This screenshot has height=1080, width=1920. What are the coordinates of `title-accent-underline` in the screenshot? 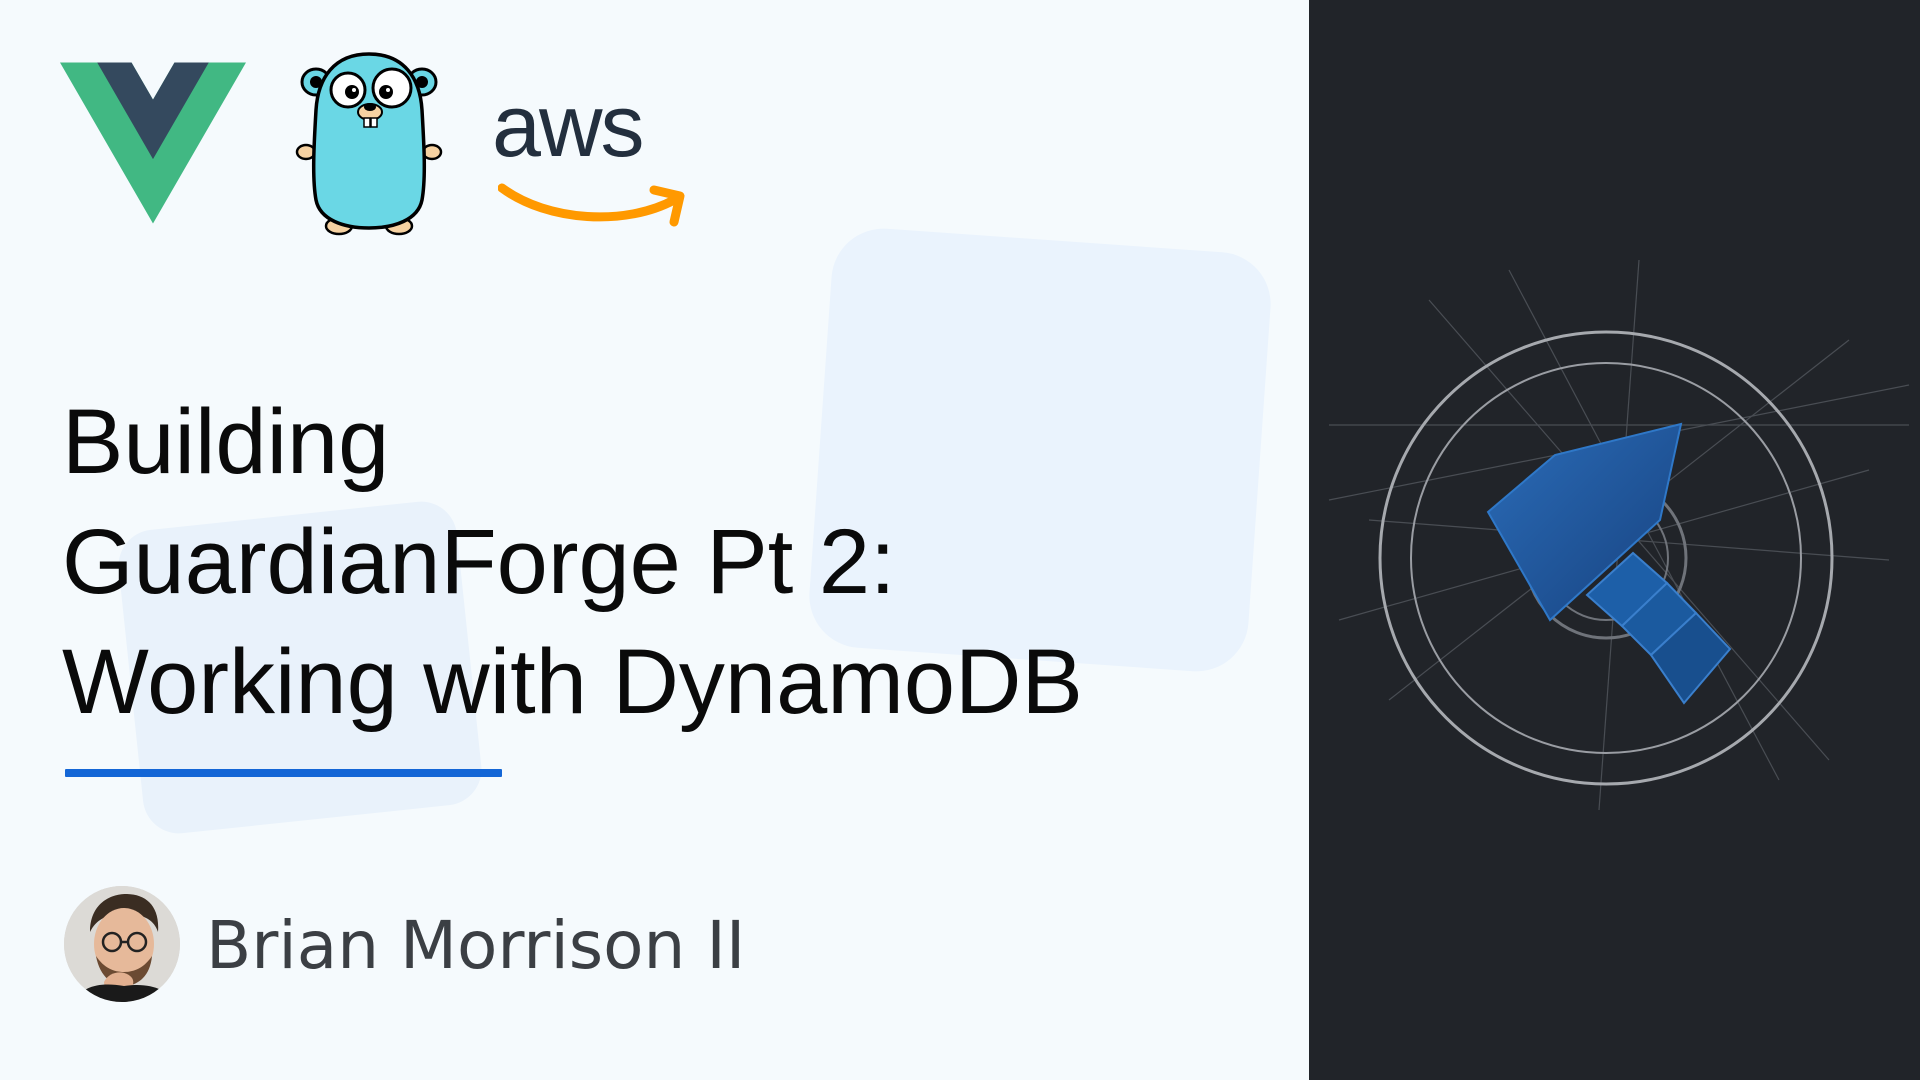 It's located at (283, 773).